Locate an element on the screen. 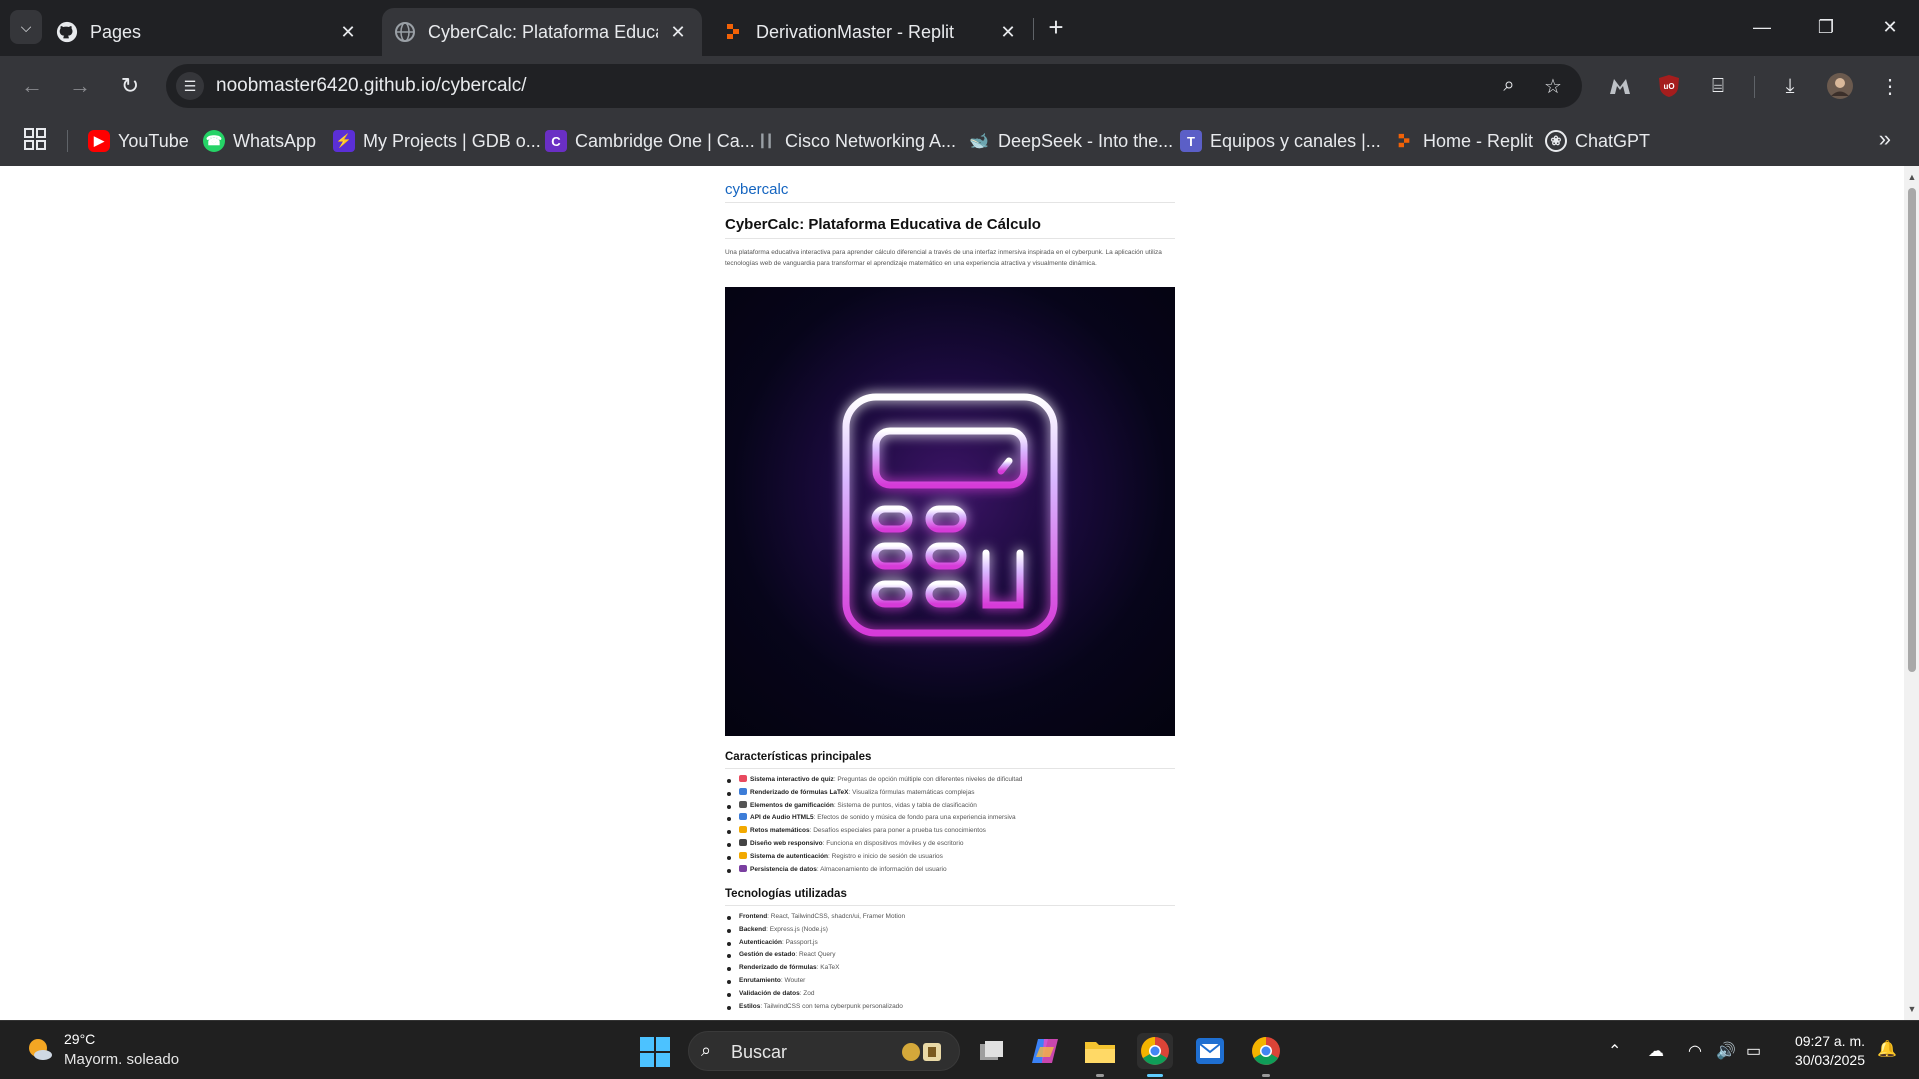 The height and width of the screenshot is (1079, 1919). clock-date: 30/03/2025 is located at coordinates (1830, 1060).